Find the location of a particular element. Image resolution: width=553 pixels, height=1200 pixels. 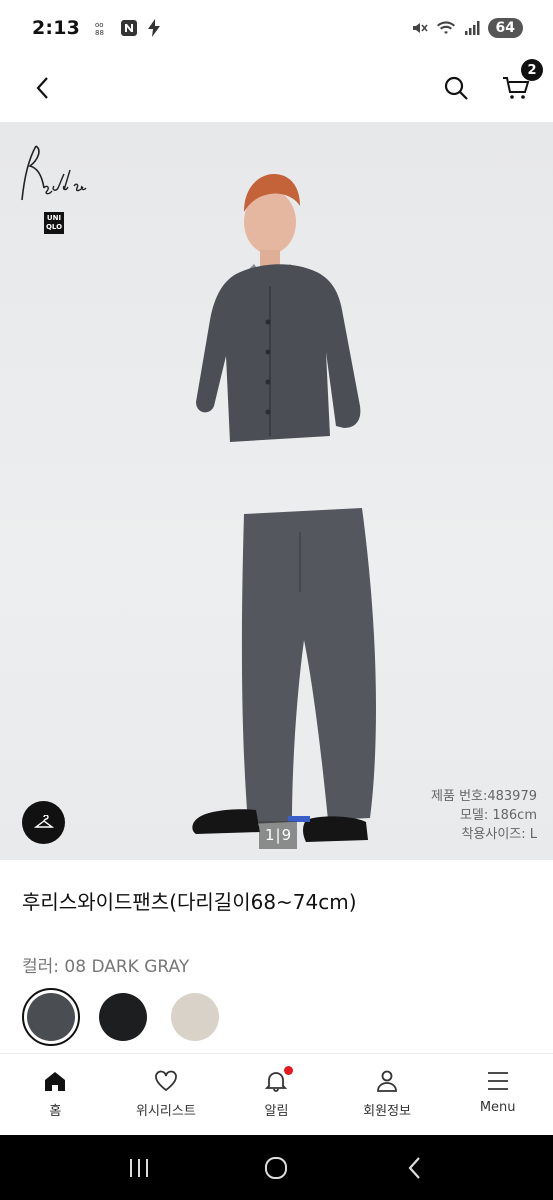

recent-apps-icon is located at coordinates (138, 1167).